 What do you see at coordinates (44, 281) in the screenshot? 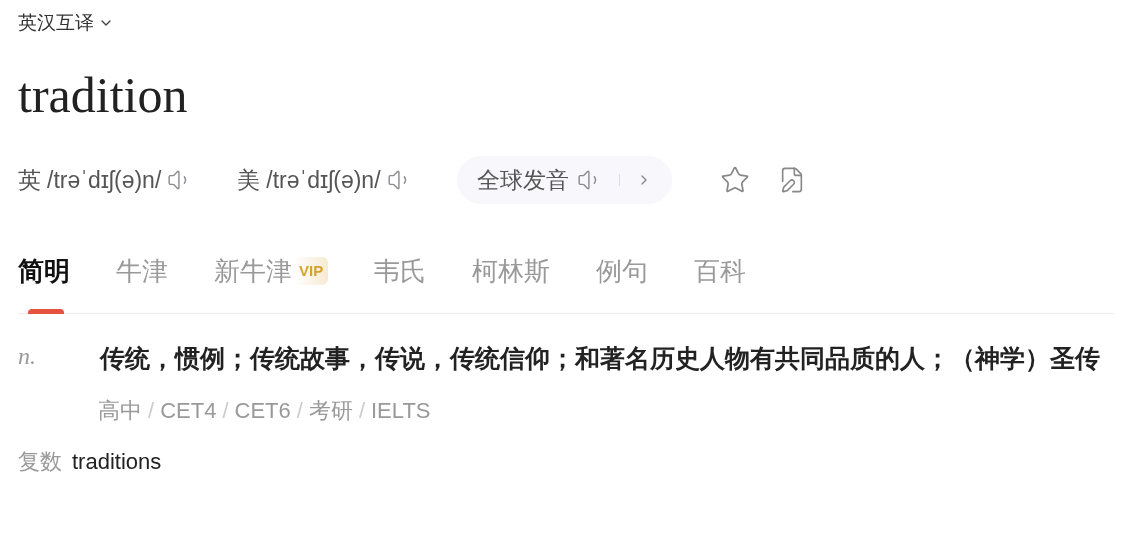
I see `dictionary-tab: 简明` at bounding box center [44, 281].